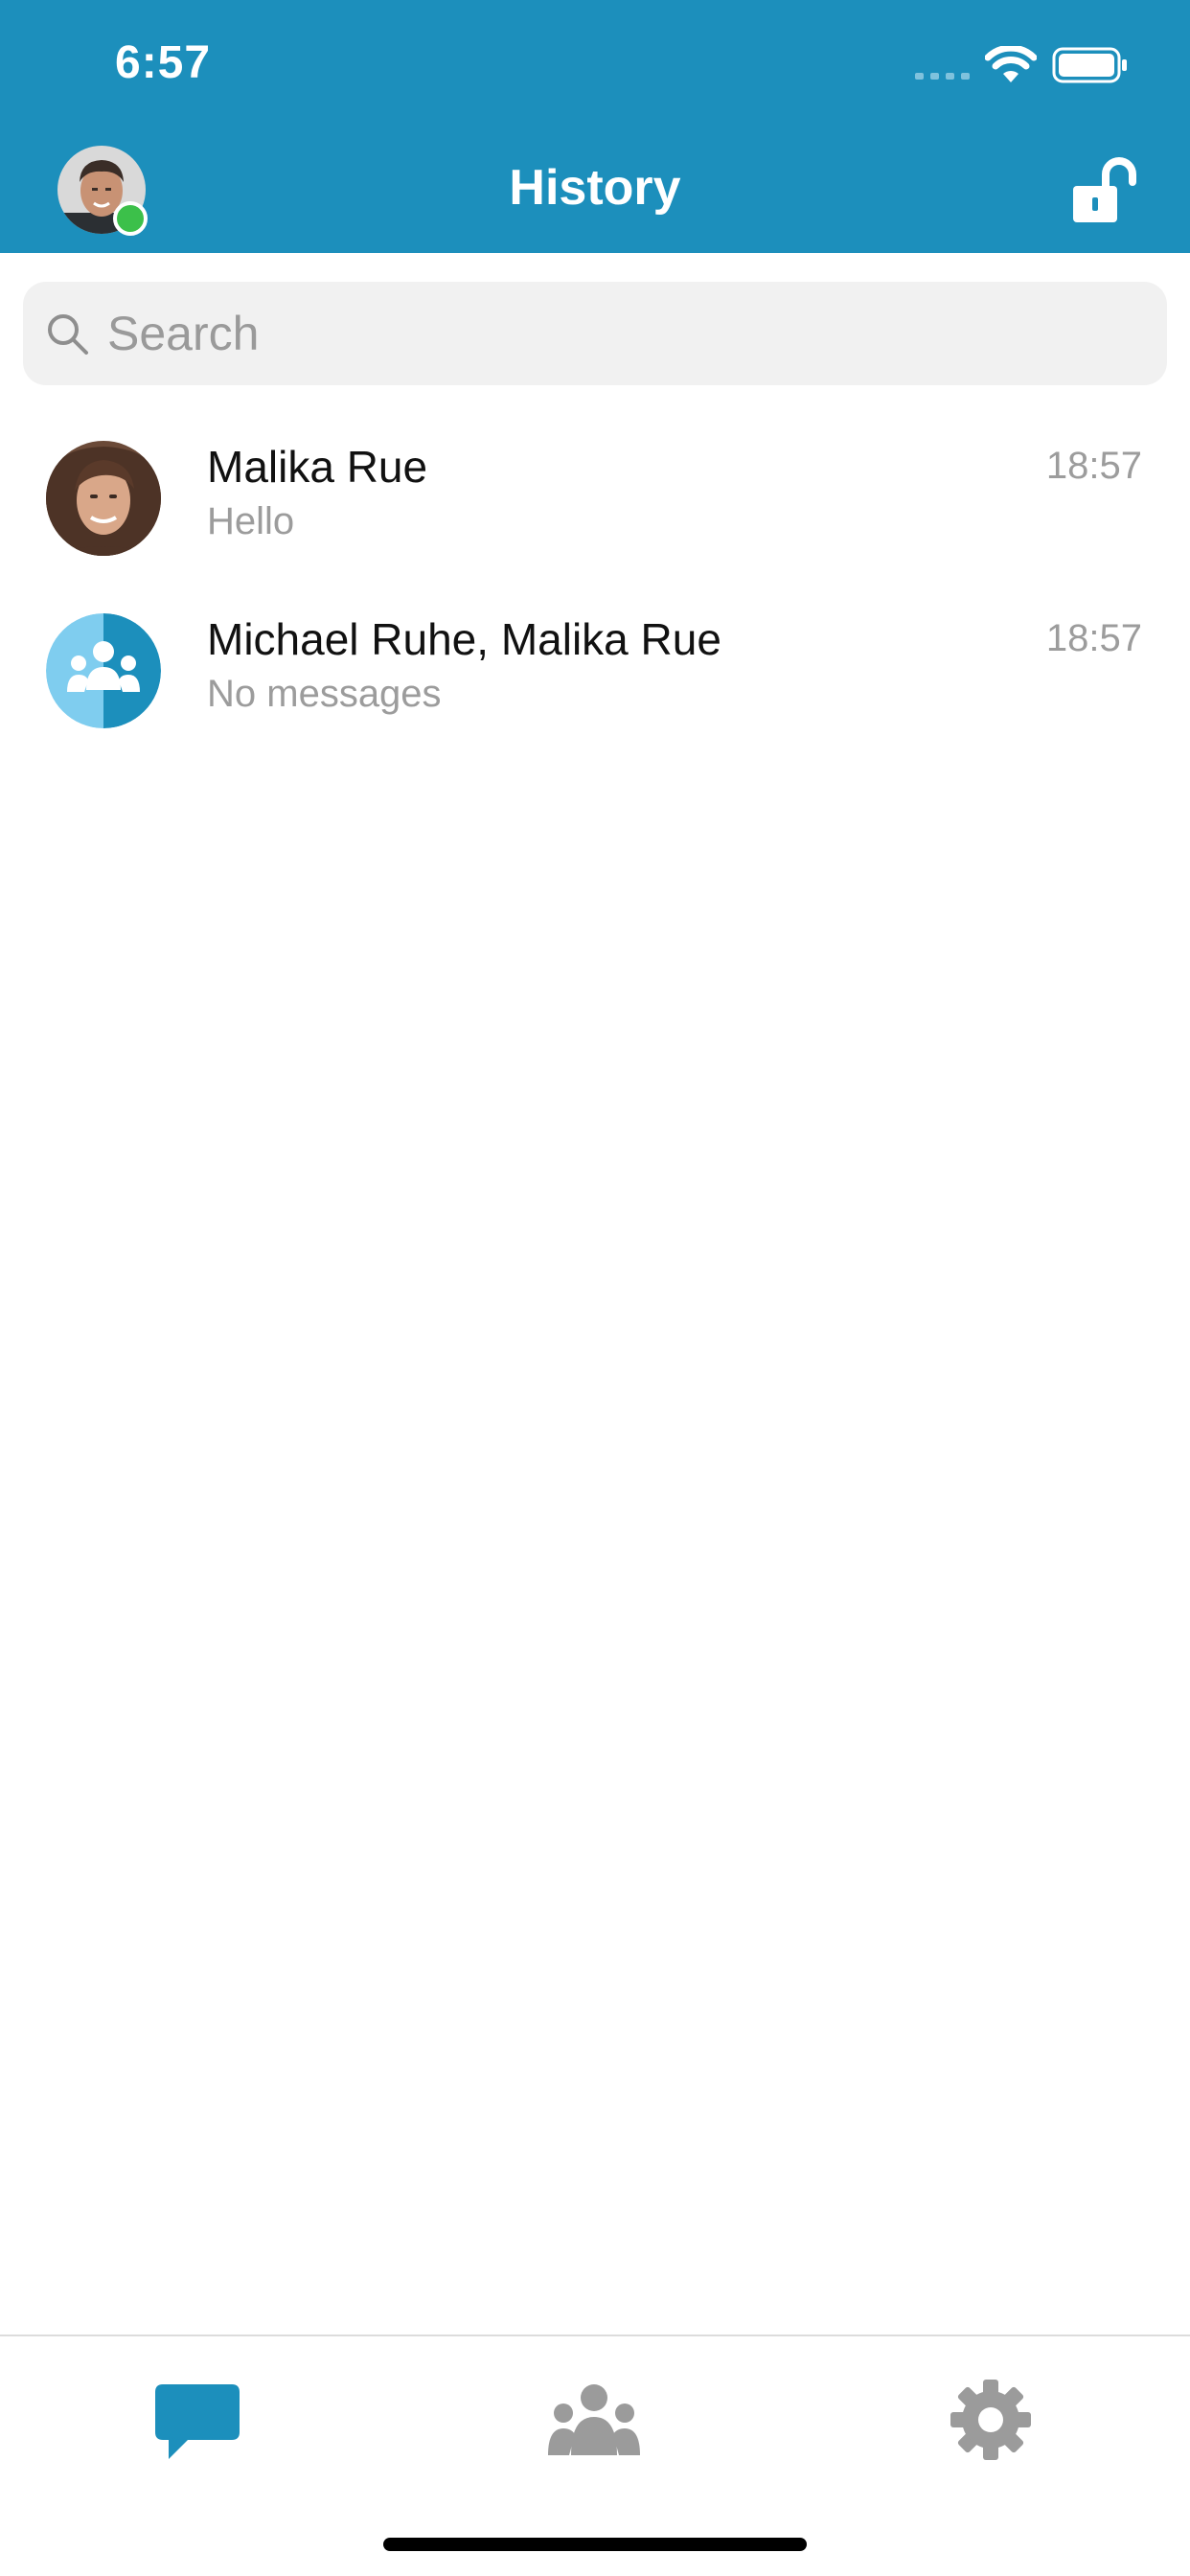  I want to click on search-bar, so click(595, 333).